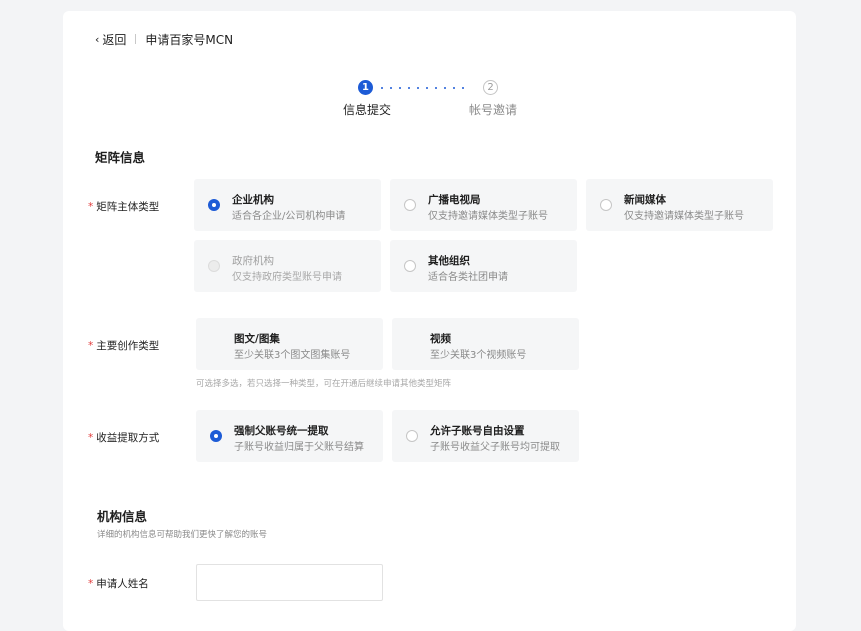 This screenshot has width=861, height=631. I want to click on step-1-indicator: 1, so click(365, 87).